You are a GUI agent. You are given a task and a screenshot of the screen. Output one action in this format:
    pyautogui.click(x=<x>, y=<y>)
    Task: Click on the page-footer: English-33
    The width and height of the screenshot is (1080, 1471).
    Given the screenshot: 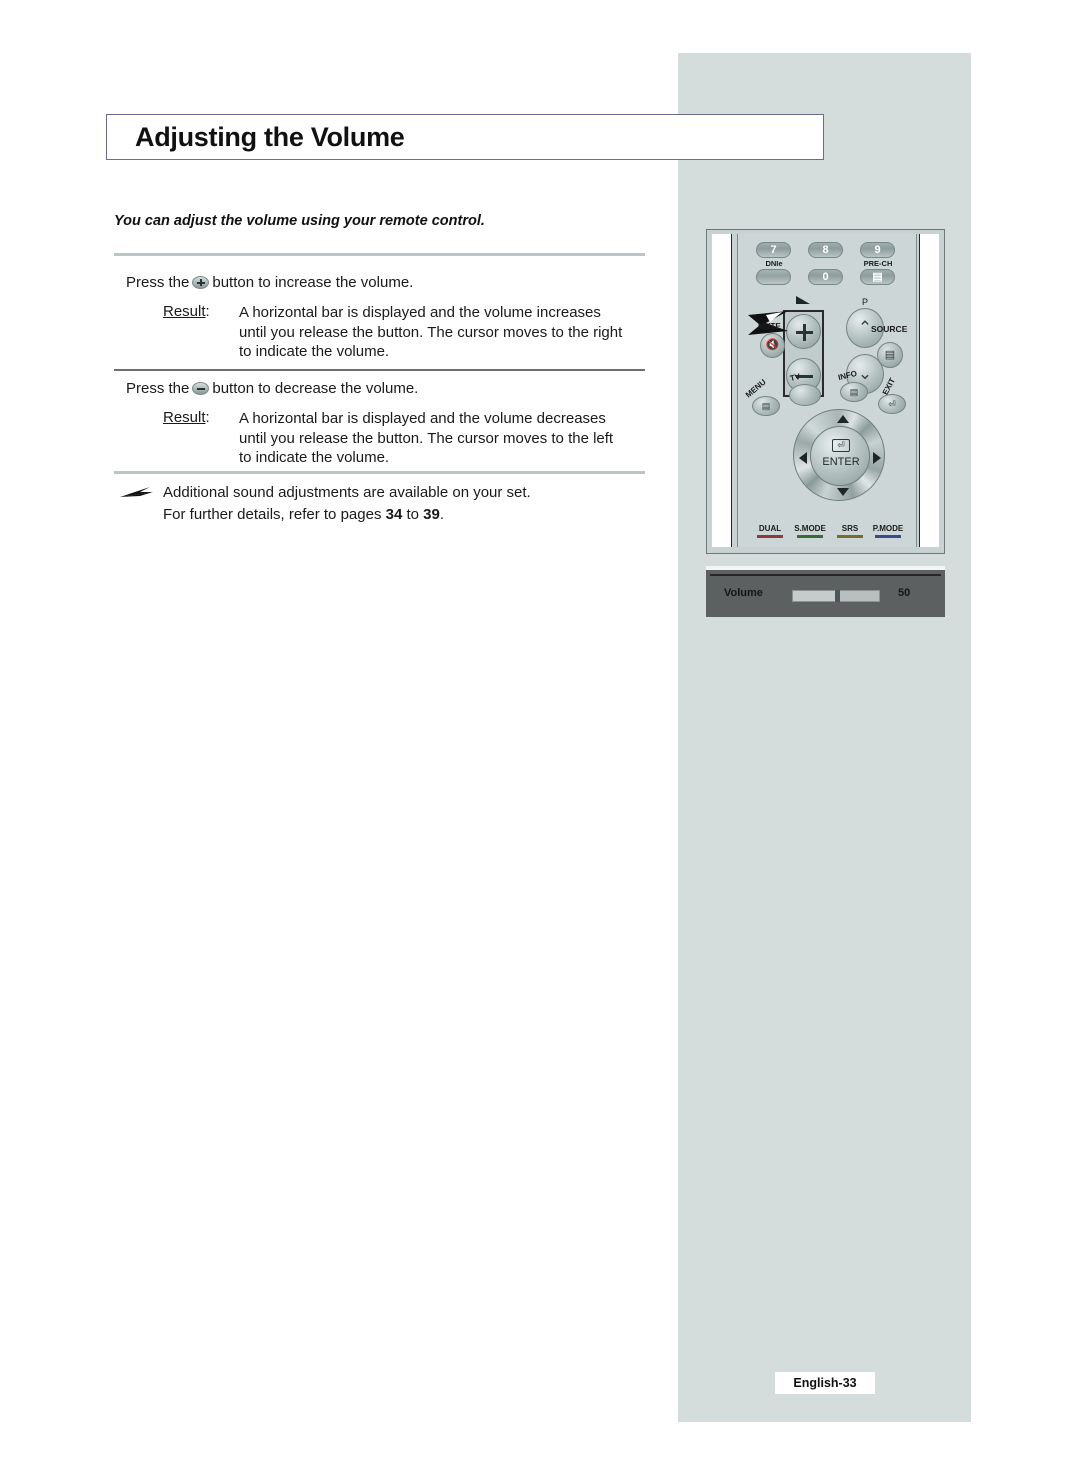 What is the action you would take?
    pyautogui.click(x=825, y=1383)
    